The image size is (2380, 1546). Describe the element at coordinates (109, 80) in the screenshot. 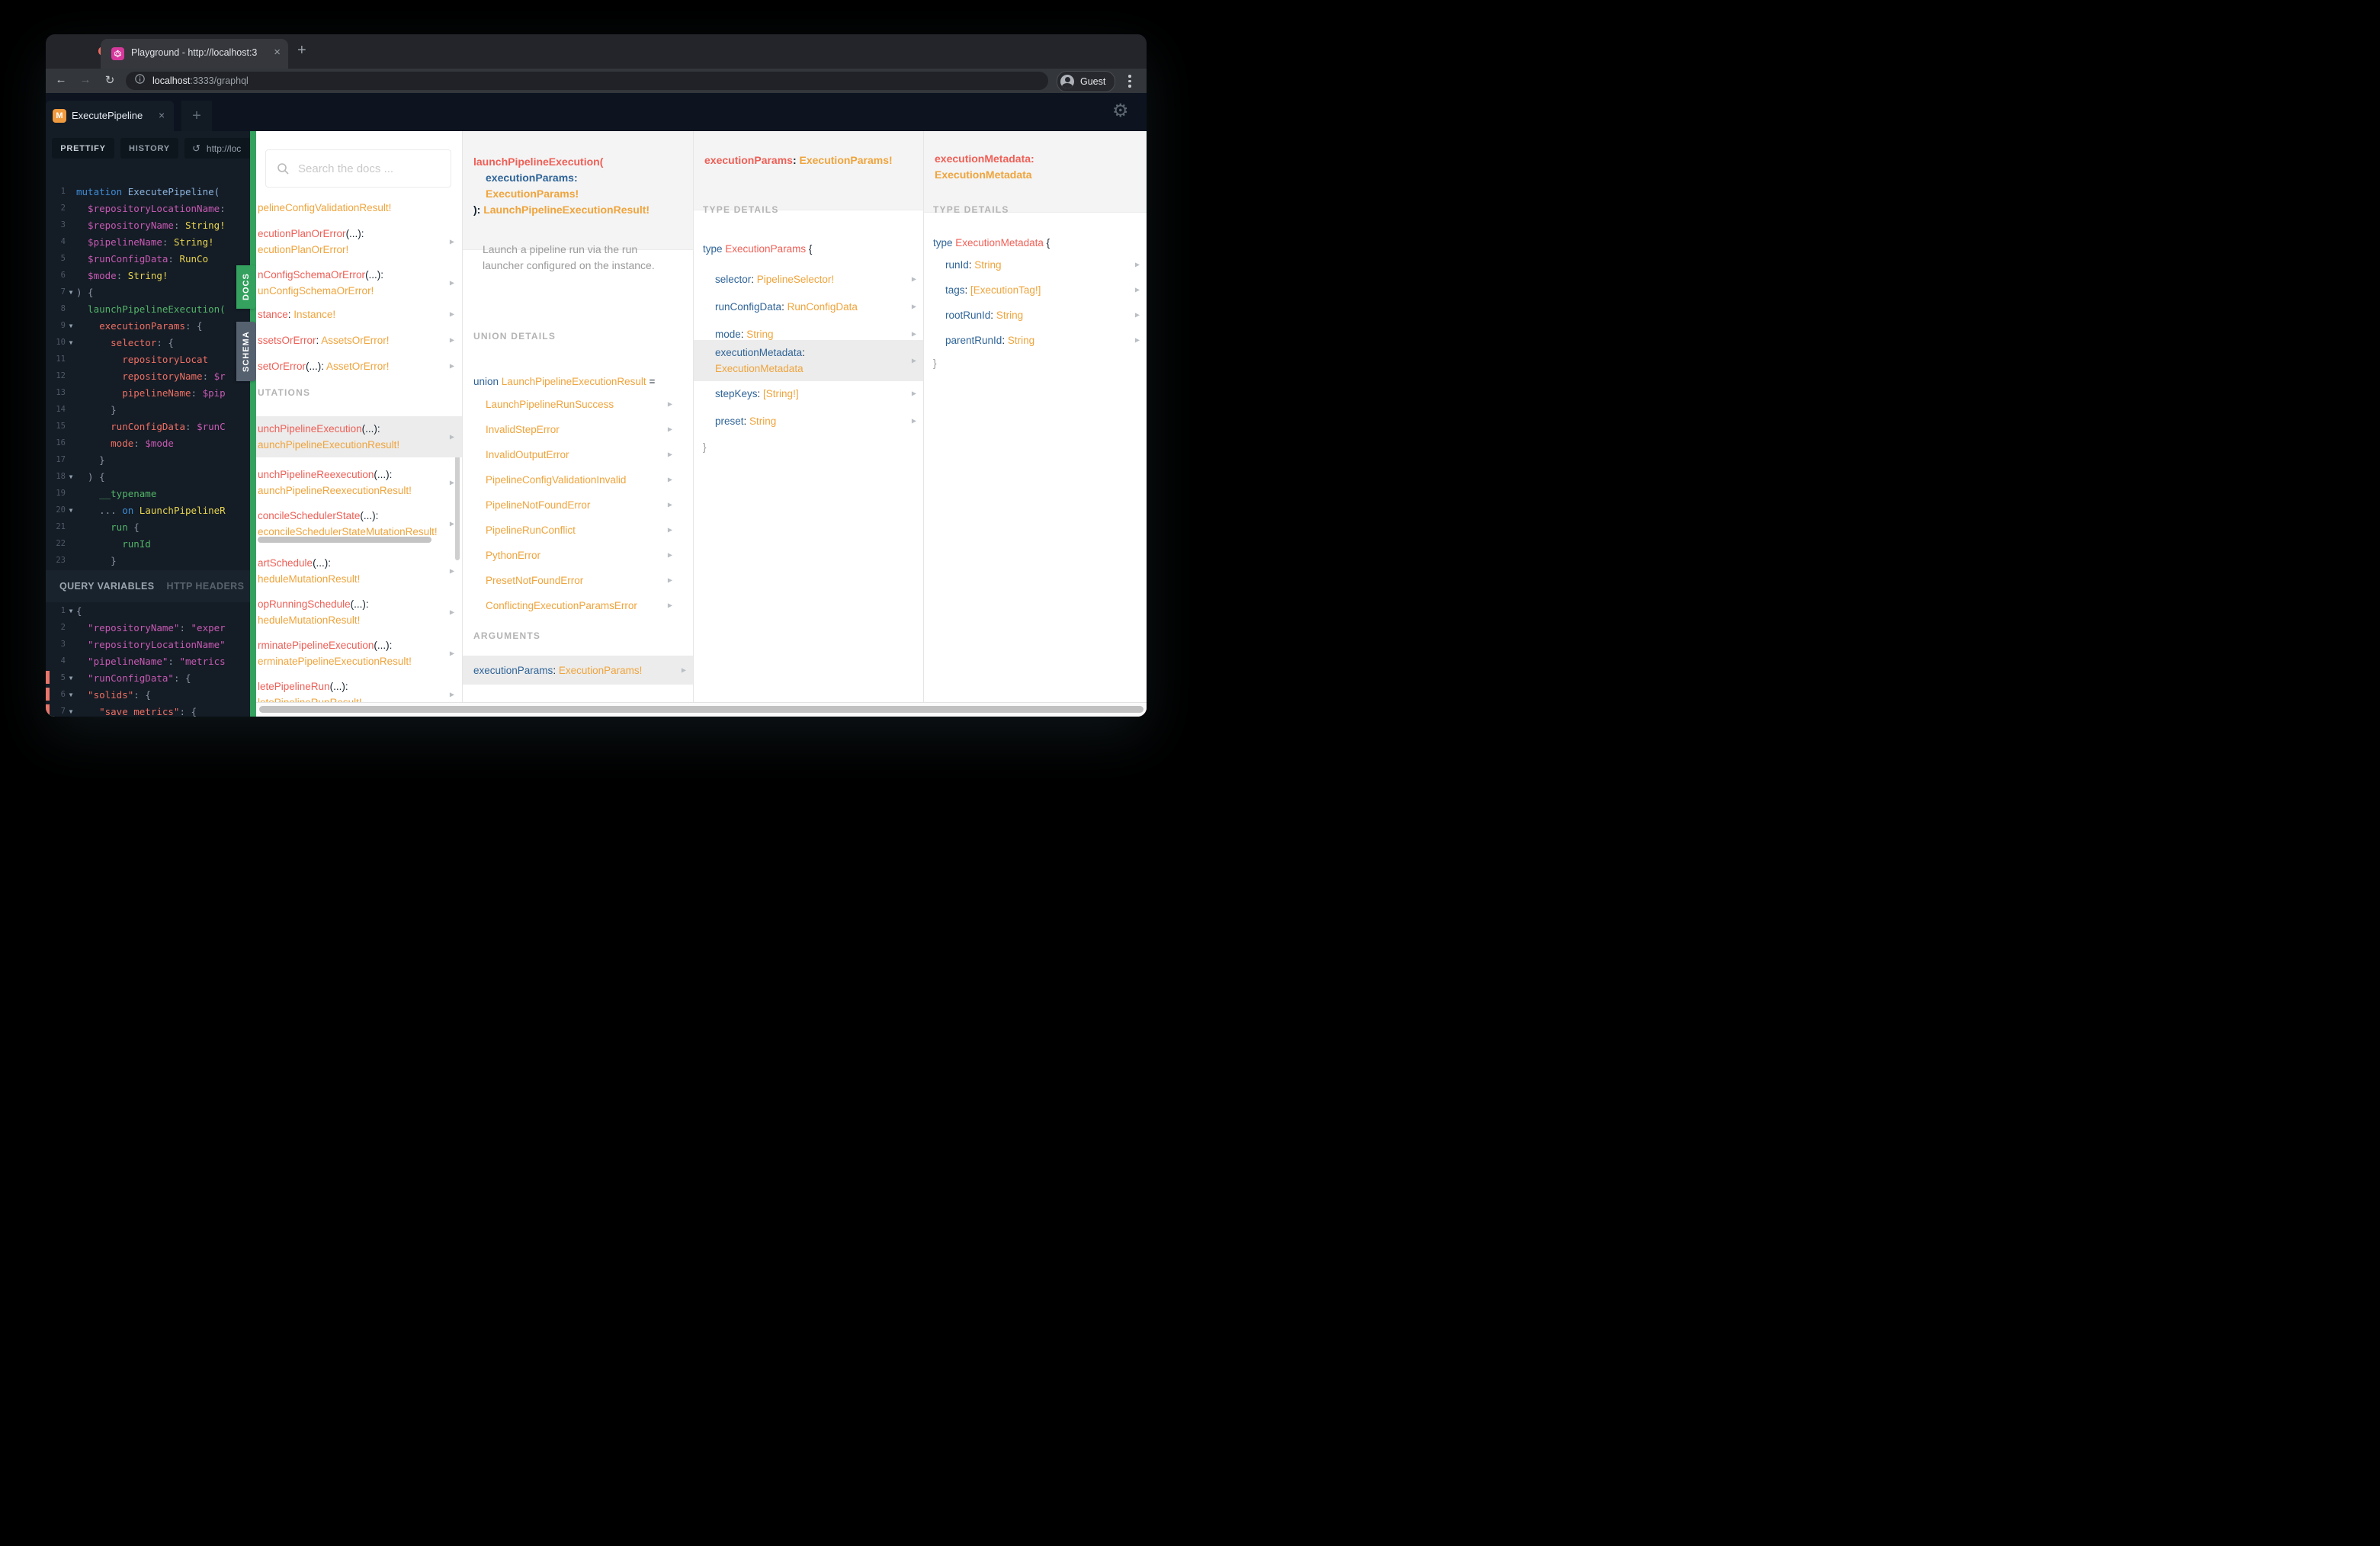

I see `reload-icon: ↻` at that location.